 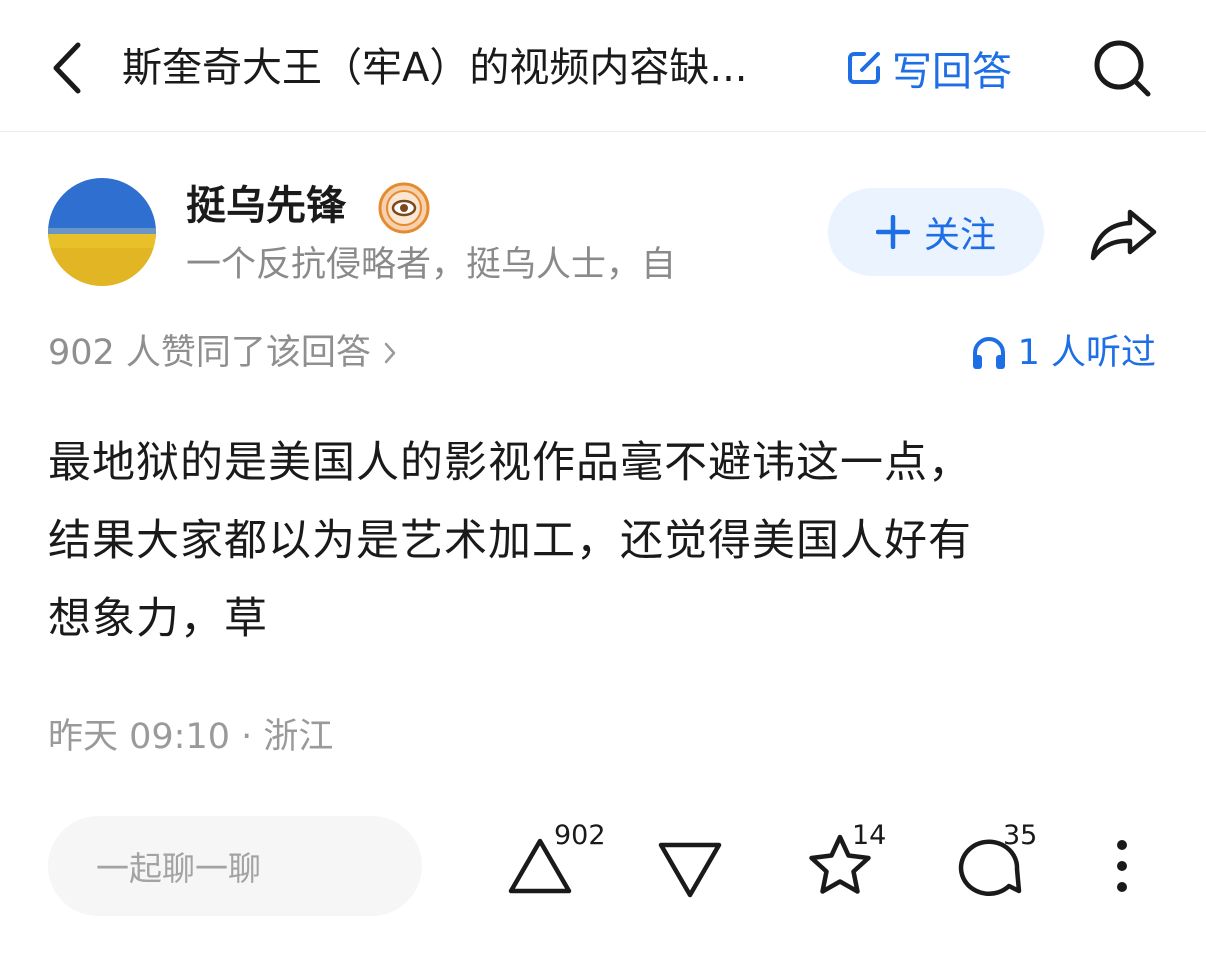 What do you see at coordinates (102, 232) in the screenshot?
I see `avatar` at bounding box center [102, 232].